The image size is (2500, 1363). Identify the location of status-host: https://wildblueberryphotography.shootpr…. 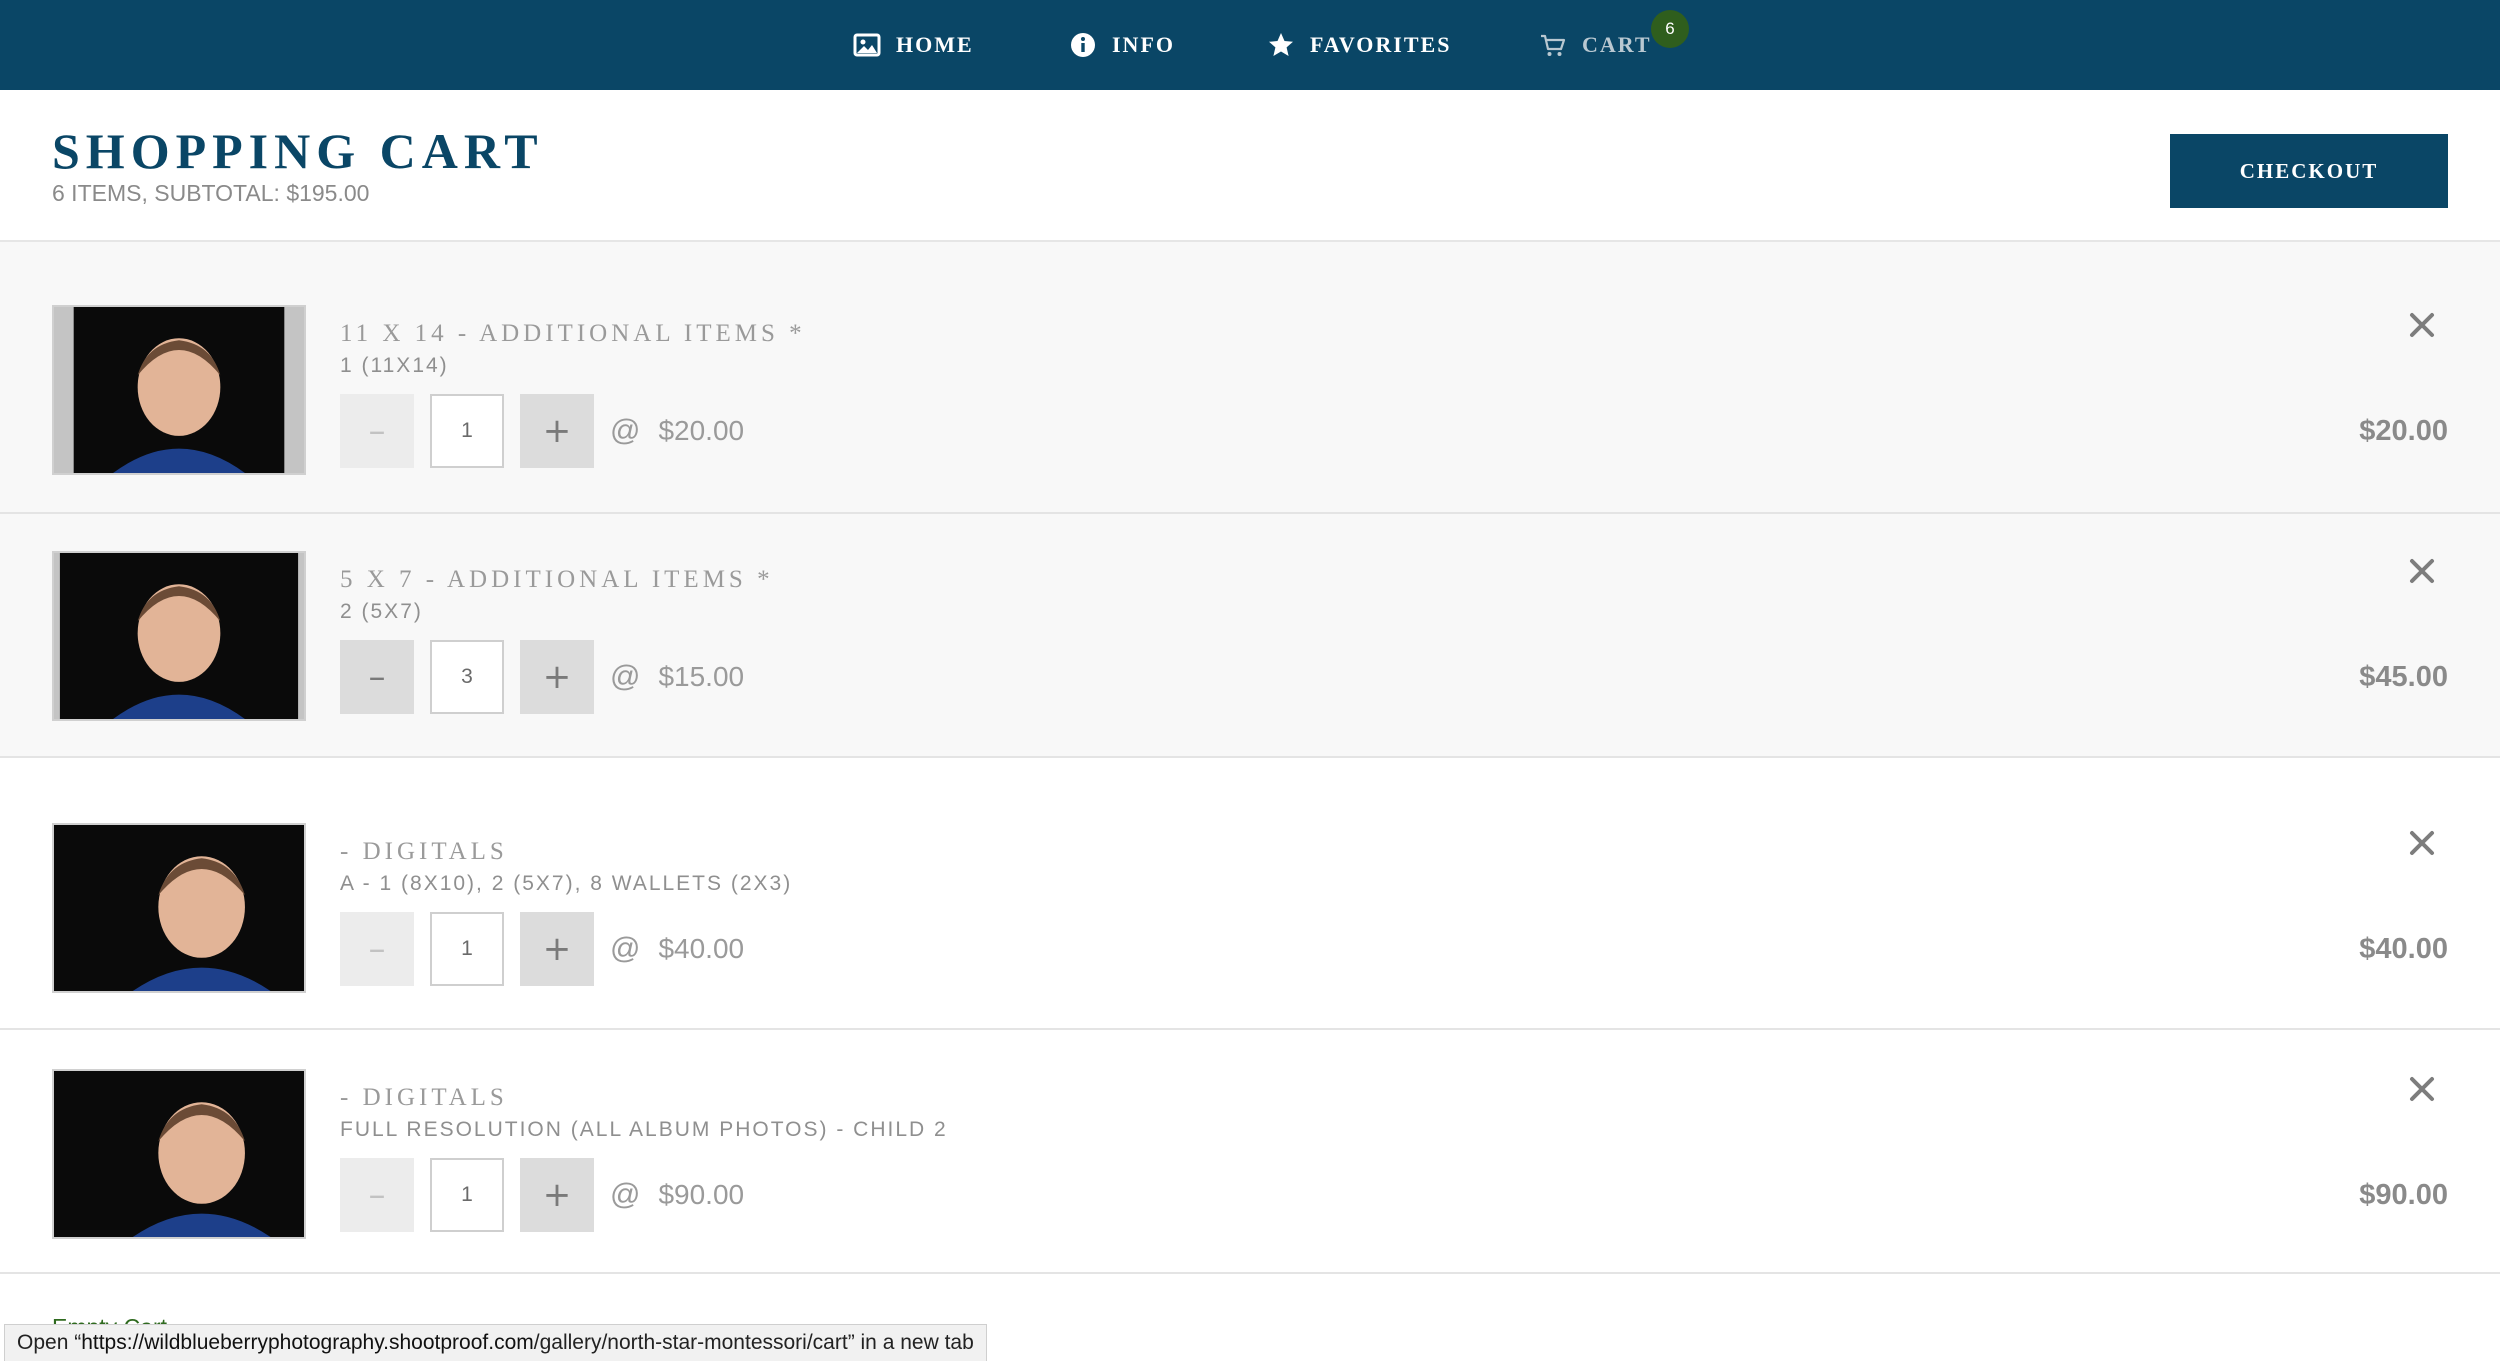
(307, 1342).